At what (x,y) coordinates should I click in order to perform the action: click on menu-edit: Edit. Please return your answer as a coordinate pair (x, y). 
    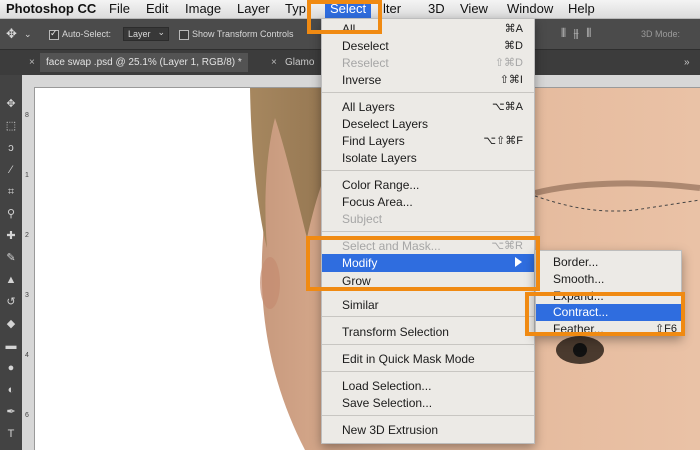
    Looking at the image, I should click on (157, 9).